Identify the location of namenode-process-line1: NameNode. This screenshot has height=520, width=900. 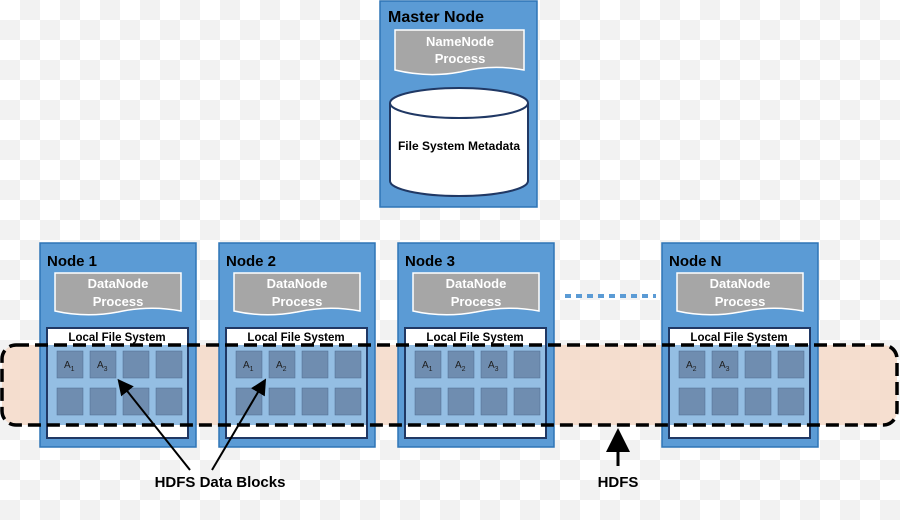
(460, 41).